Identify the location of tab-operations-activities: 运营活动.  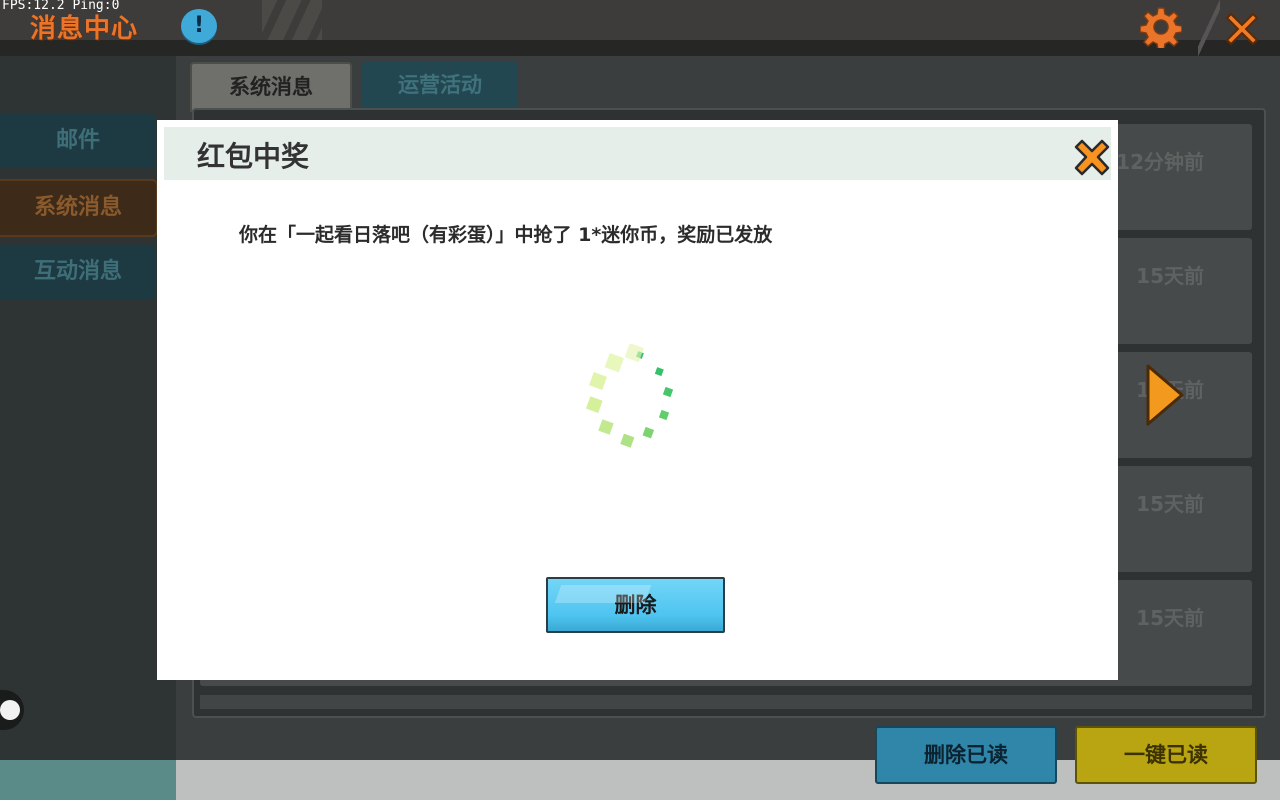
(440, 85).